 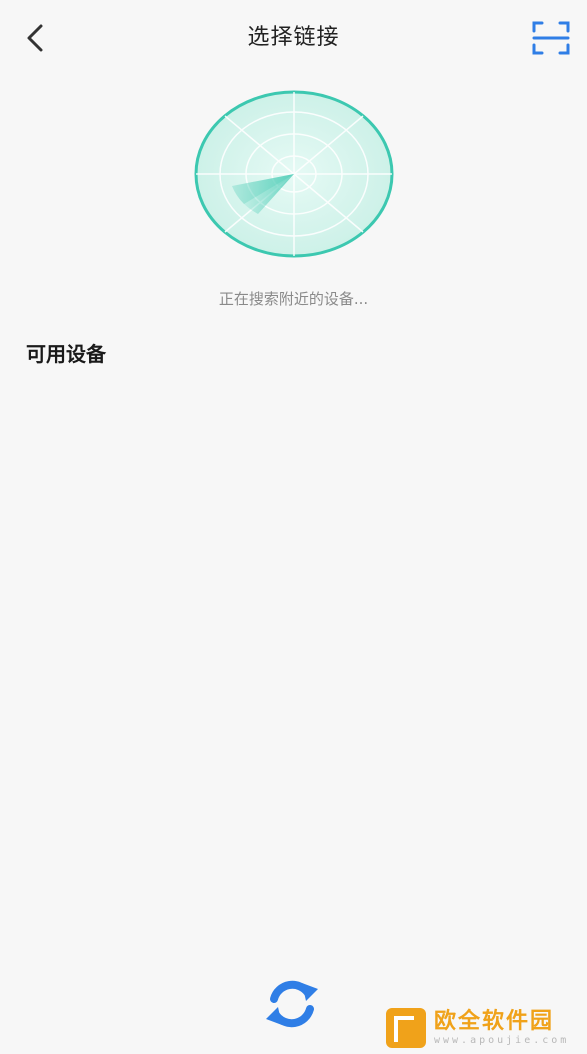 I want to click on top-bar: 选择链接, so click(x=293, y=36).